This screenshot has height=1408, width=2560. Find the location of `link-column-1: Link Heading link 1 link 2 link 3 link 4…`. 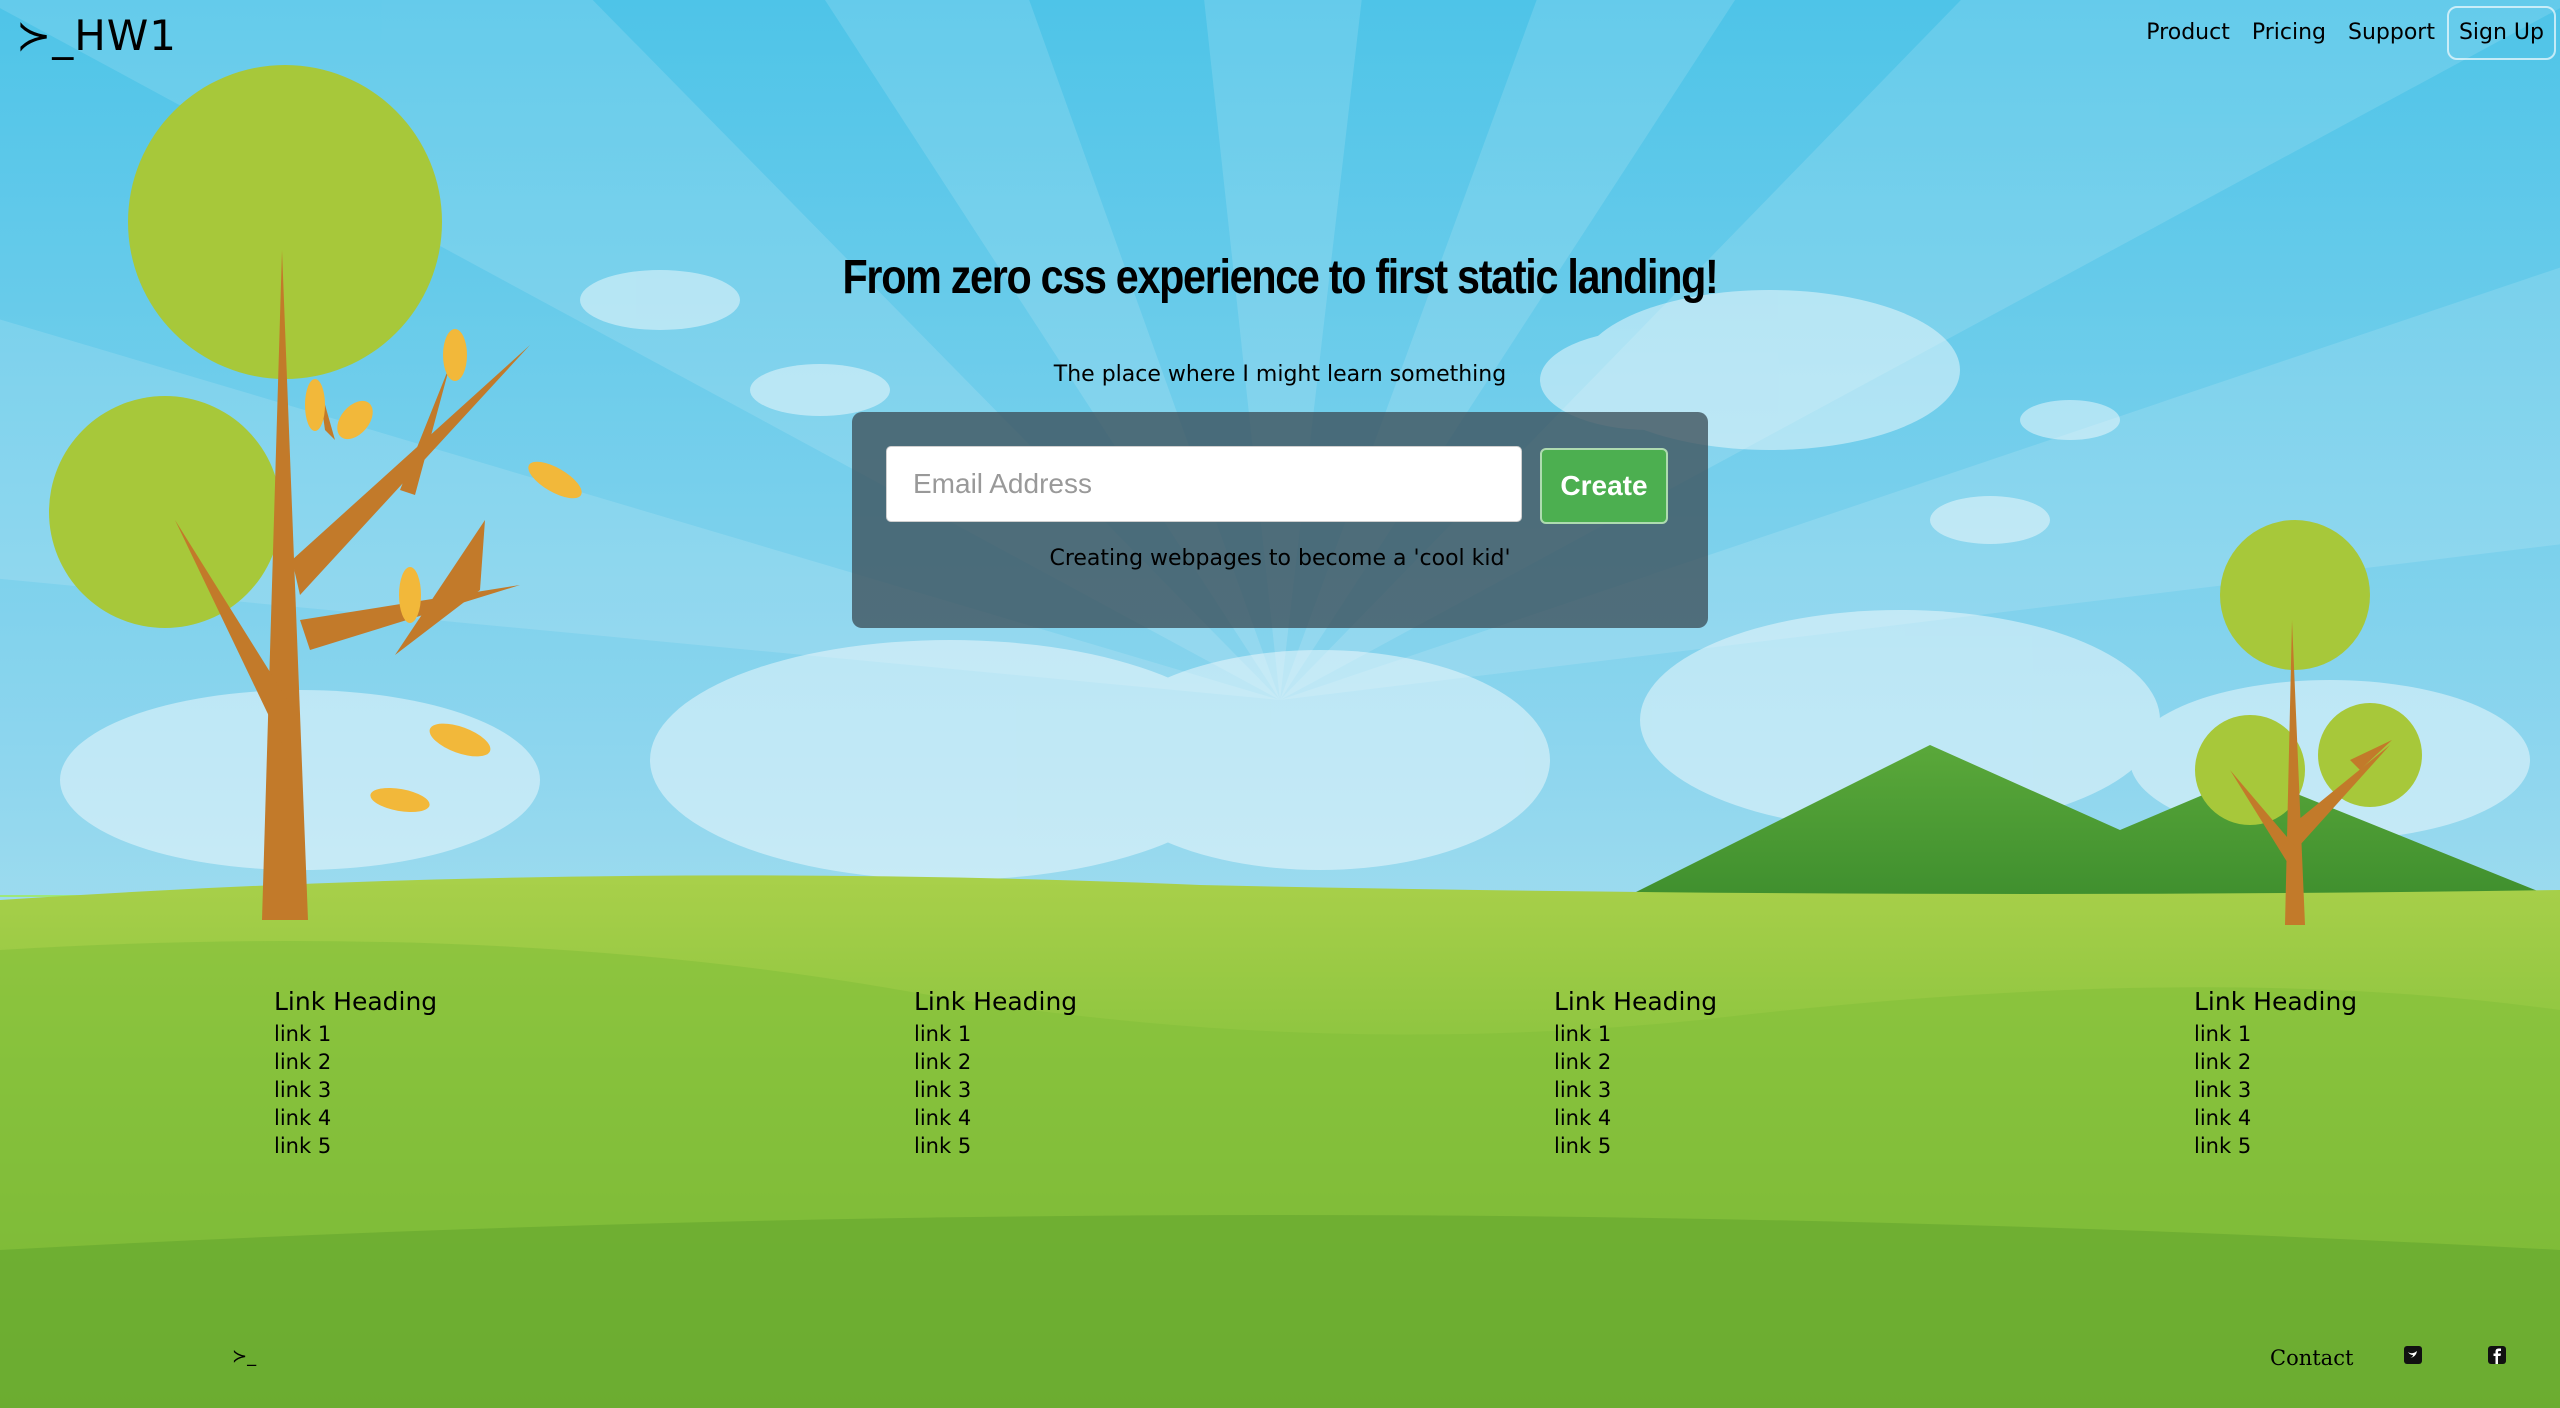

link-column-1: Link Heading link 1 link 2 link 3 link 4… is located at coordinates (355, 1073).